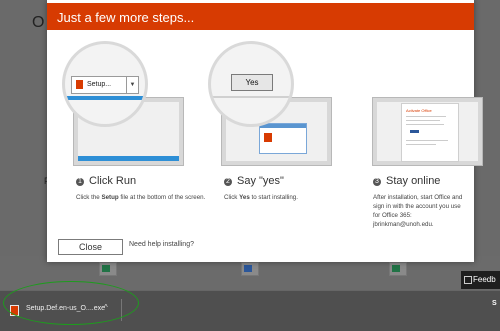 This screenshot has height=331, width=500. I want to click on step2-title: Say "yes", so click(260, 181).